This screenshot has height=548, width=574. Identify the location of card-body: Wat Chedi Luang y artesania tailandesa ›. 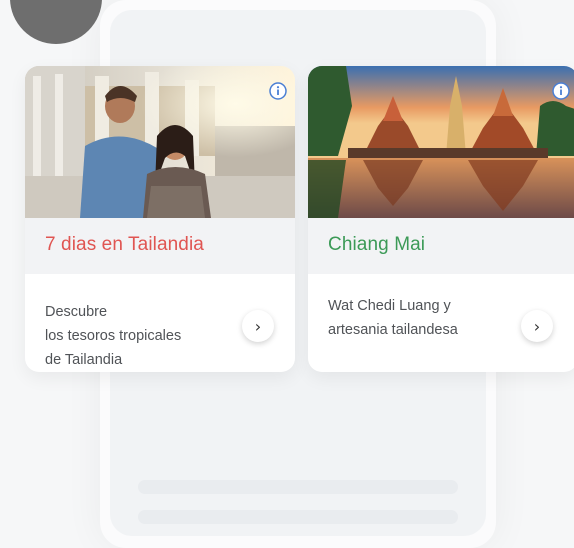
(441, 323).